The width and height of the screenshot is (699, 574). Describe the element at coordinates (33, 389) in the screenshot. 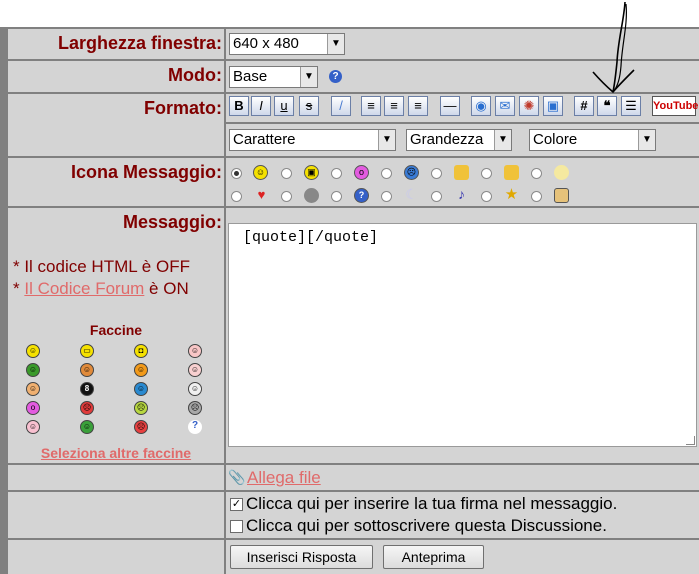

I see `smiley-evil: ☺` at that location.